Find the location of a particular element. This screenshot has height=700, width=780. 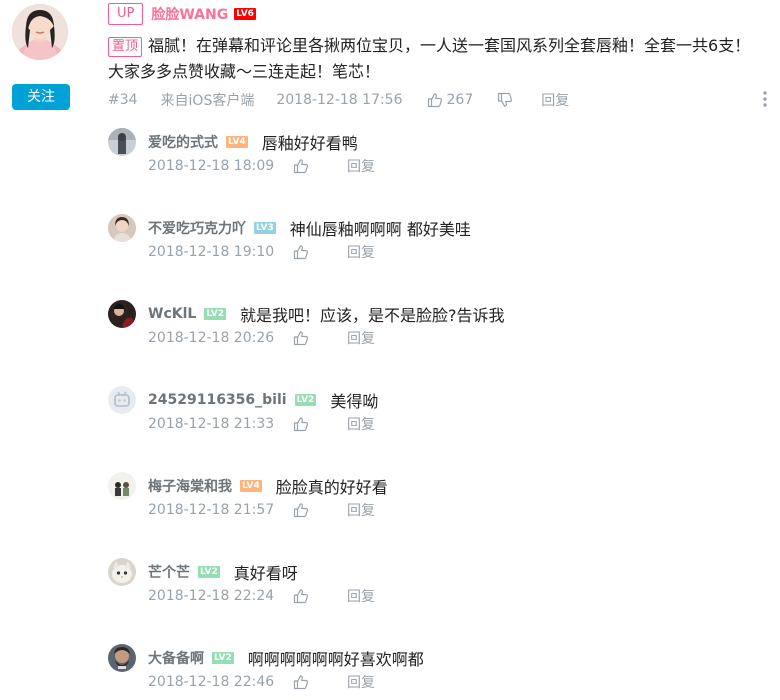

comment-header: UP 脸脸WANG LV6 is located at coordinates (182, 14).